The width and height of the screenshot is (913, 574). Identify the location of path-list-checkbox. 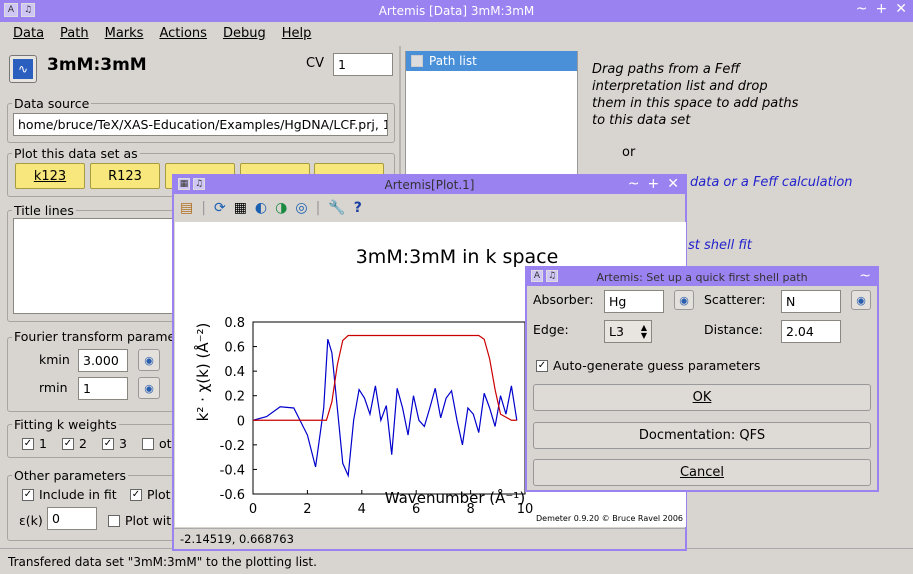
(417, 61).